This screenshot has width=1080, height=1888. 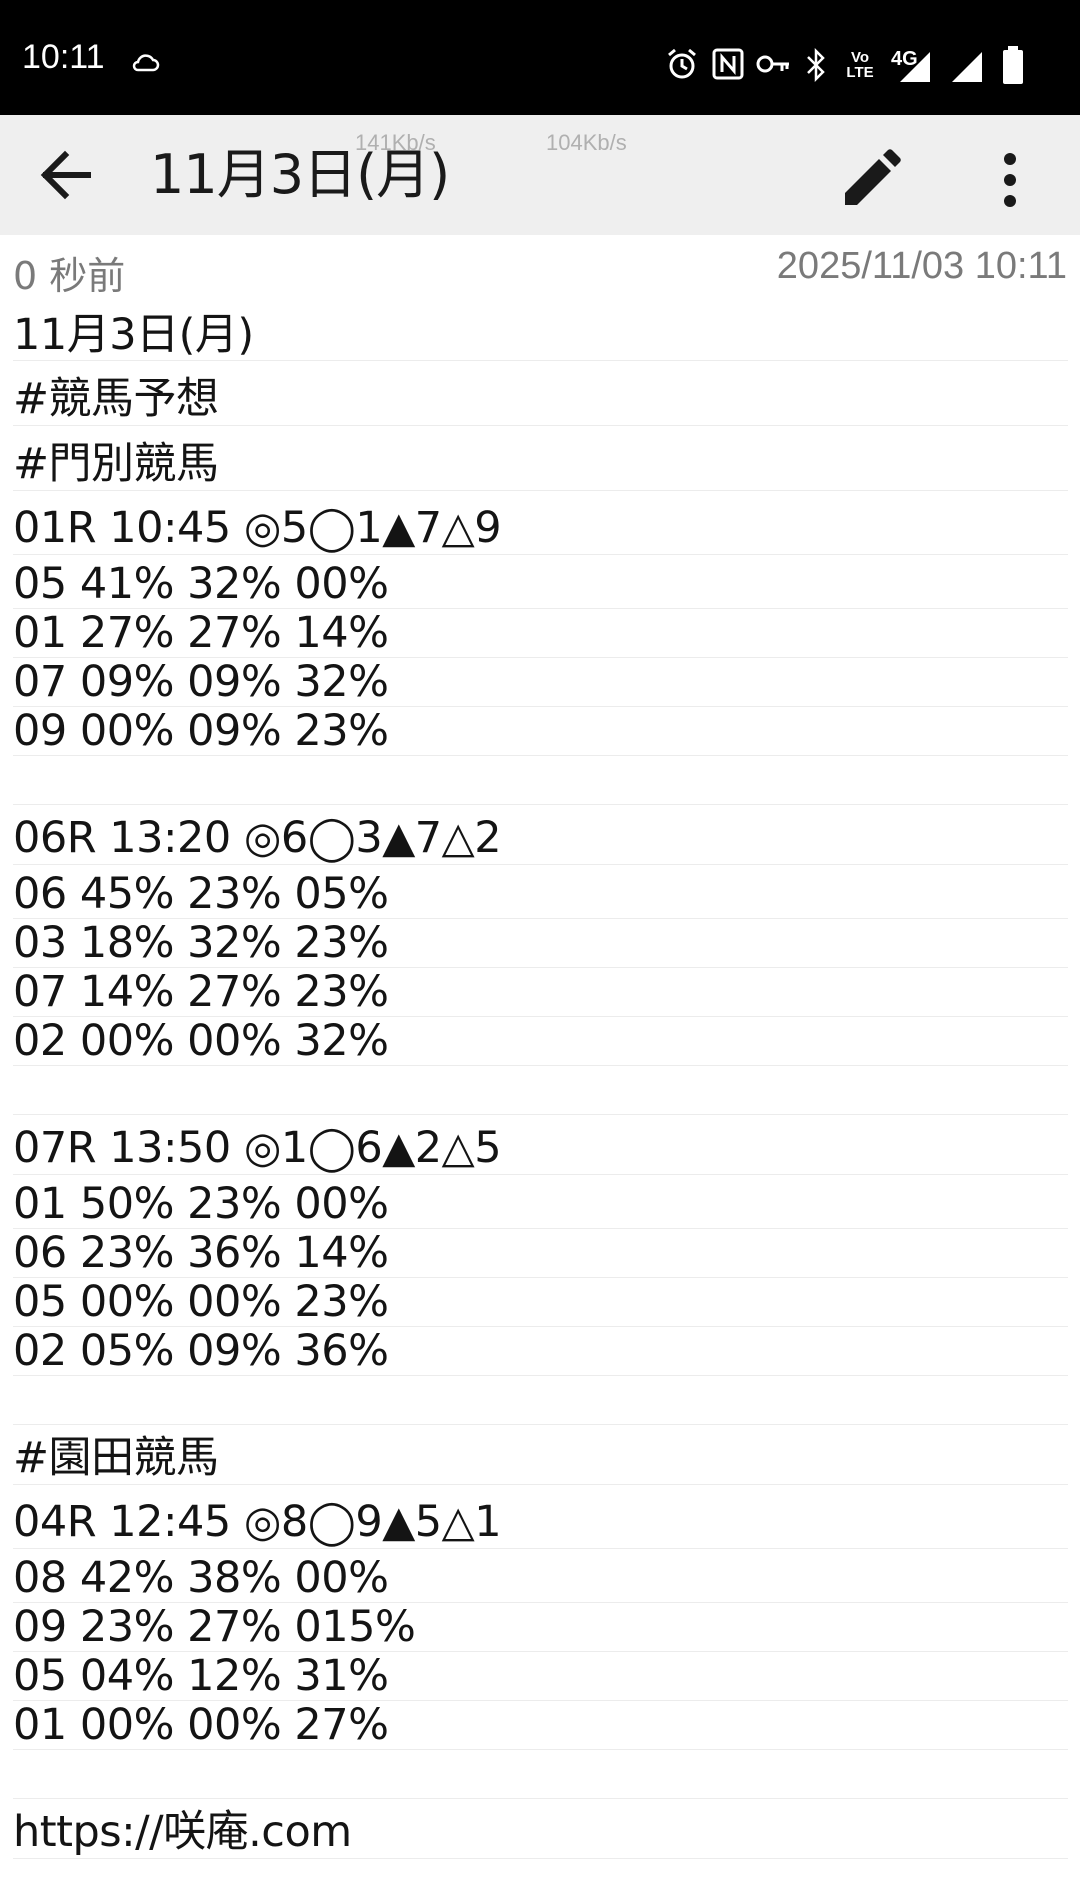 I want to click on note-line: 04R 12:45 ◎8◯9▲5△1, so click(x=540, y=1522).